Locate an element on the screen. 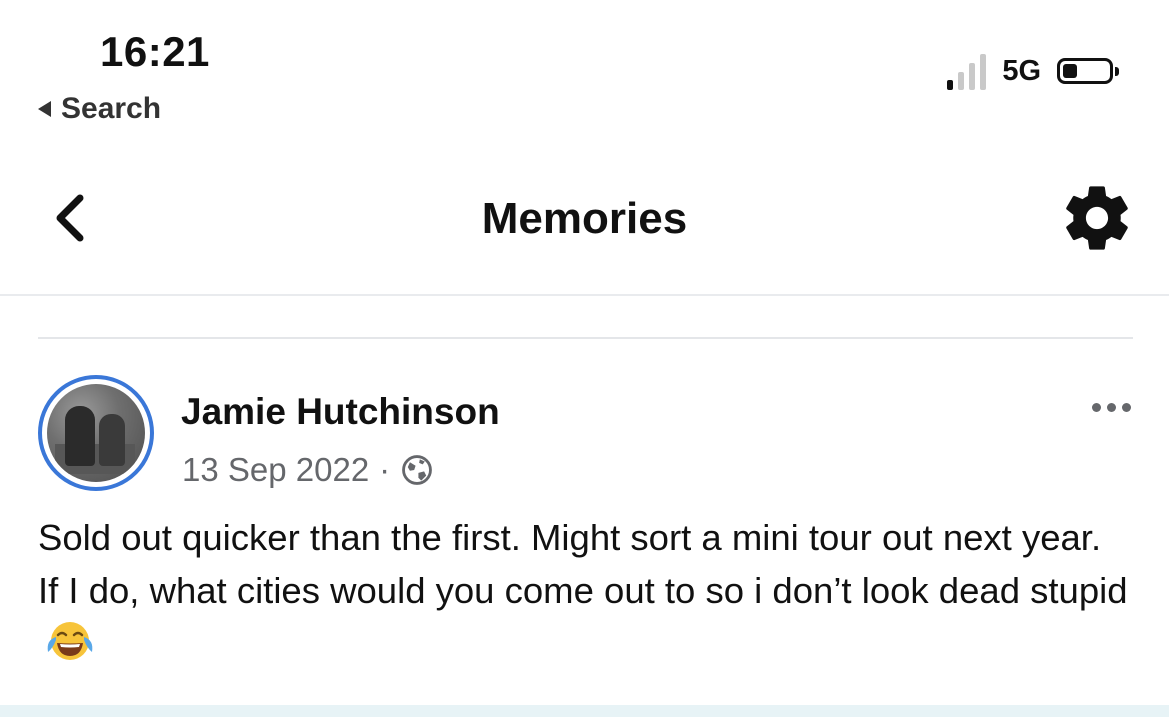 This screenshot has height=717, width=1169. network-type-label: 5G is located at coordinates (1021, 70).